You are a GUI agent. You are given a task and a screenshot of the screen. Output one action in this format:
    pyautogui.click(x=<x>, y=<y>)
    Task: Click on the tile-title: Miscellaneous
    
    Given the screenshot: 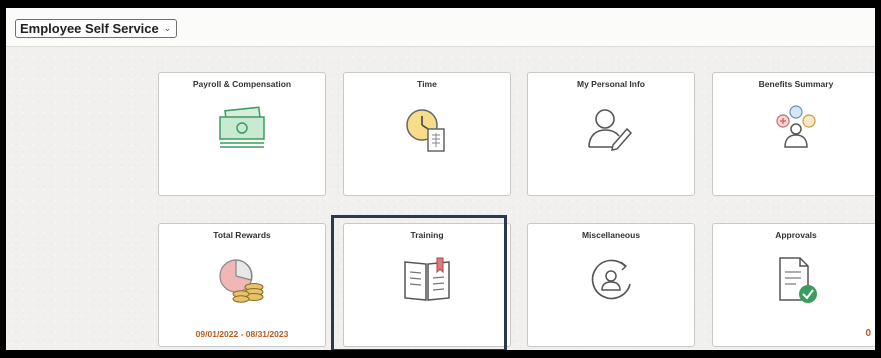 What is the action you would take?
    pyautogui.click(x=611, y=235)
    